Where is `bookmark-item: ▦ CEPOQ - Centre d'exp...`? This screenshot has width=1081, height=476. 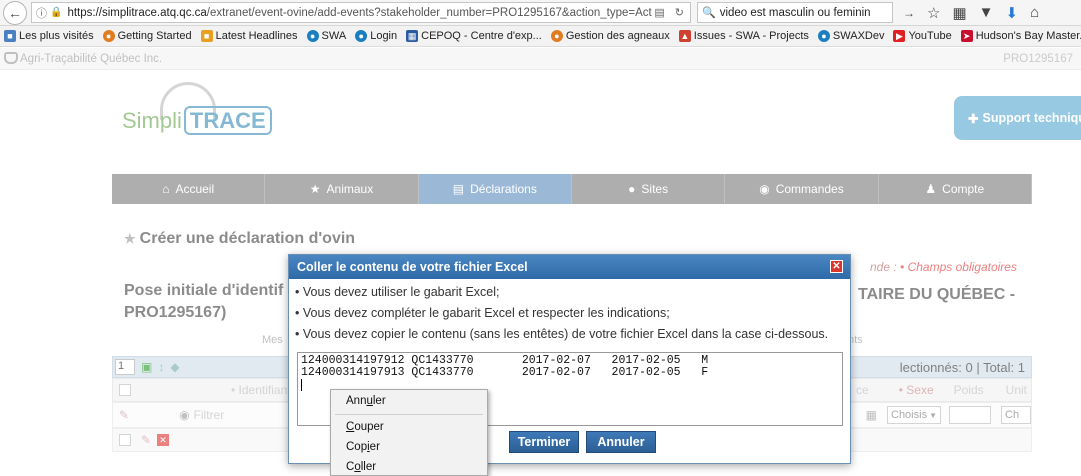
bookmark-item: ▦ CEPOQ - Centre d'exp... is located at coordinates (474, 36).